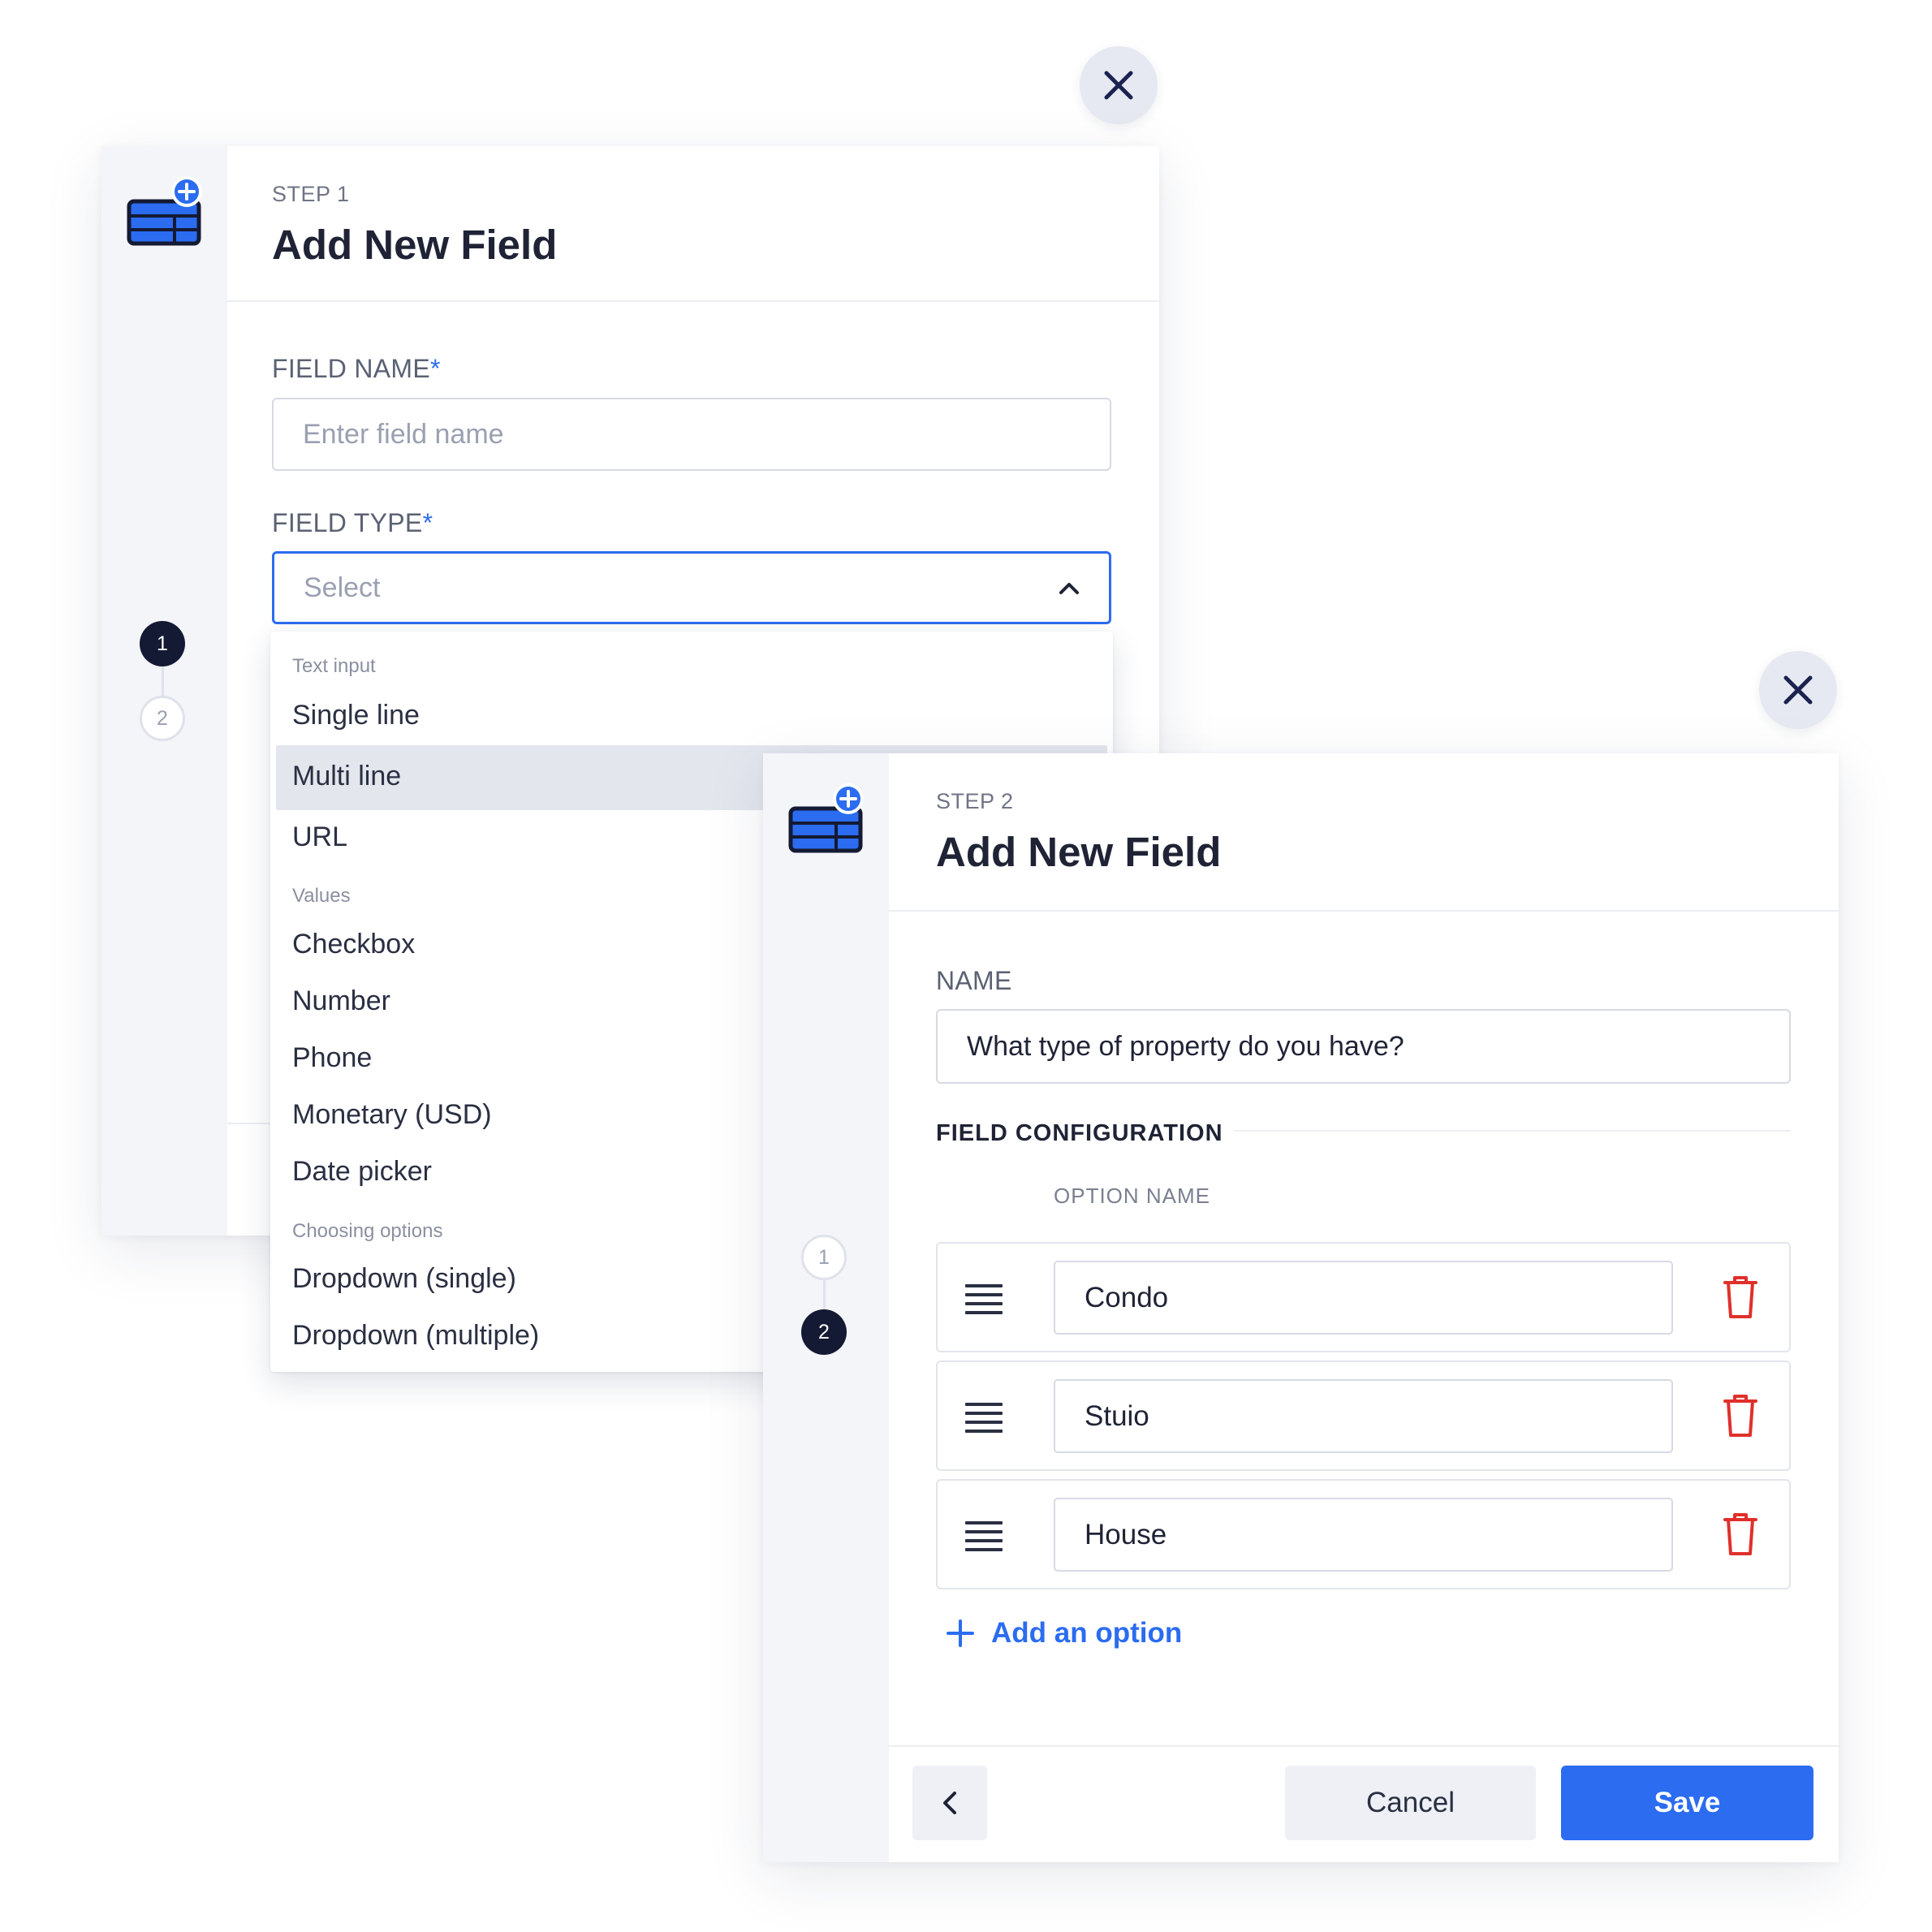  What do you see at coordinates (356, 715) in the screenshot?
I see `dropdown-item: Single line` at bounding box center [356, 715].